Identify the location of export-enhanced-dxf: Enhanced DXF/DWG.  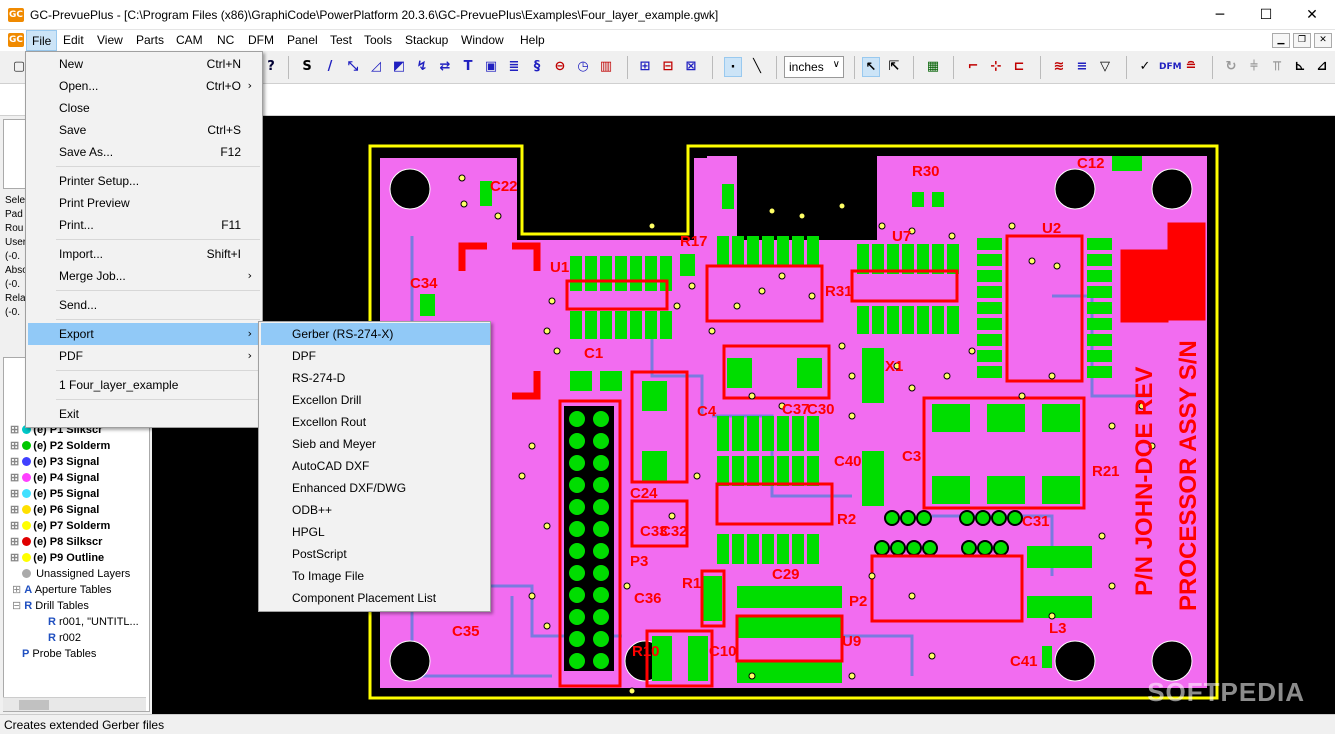
(375, 488).